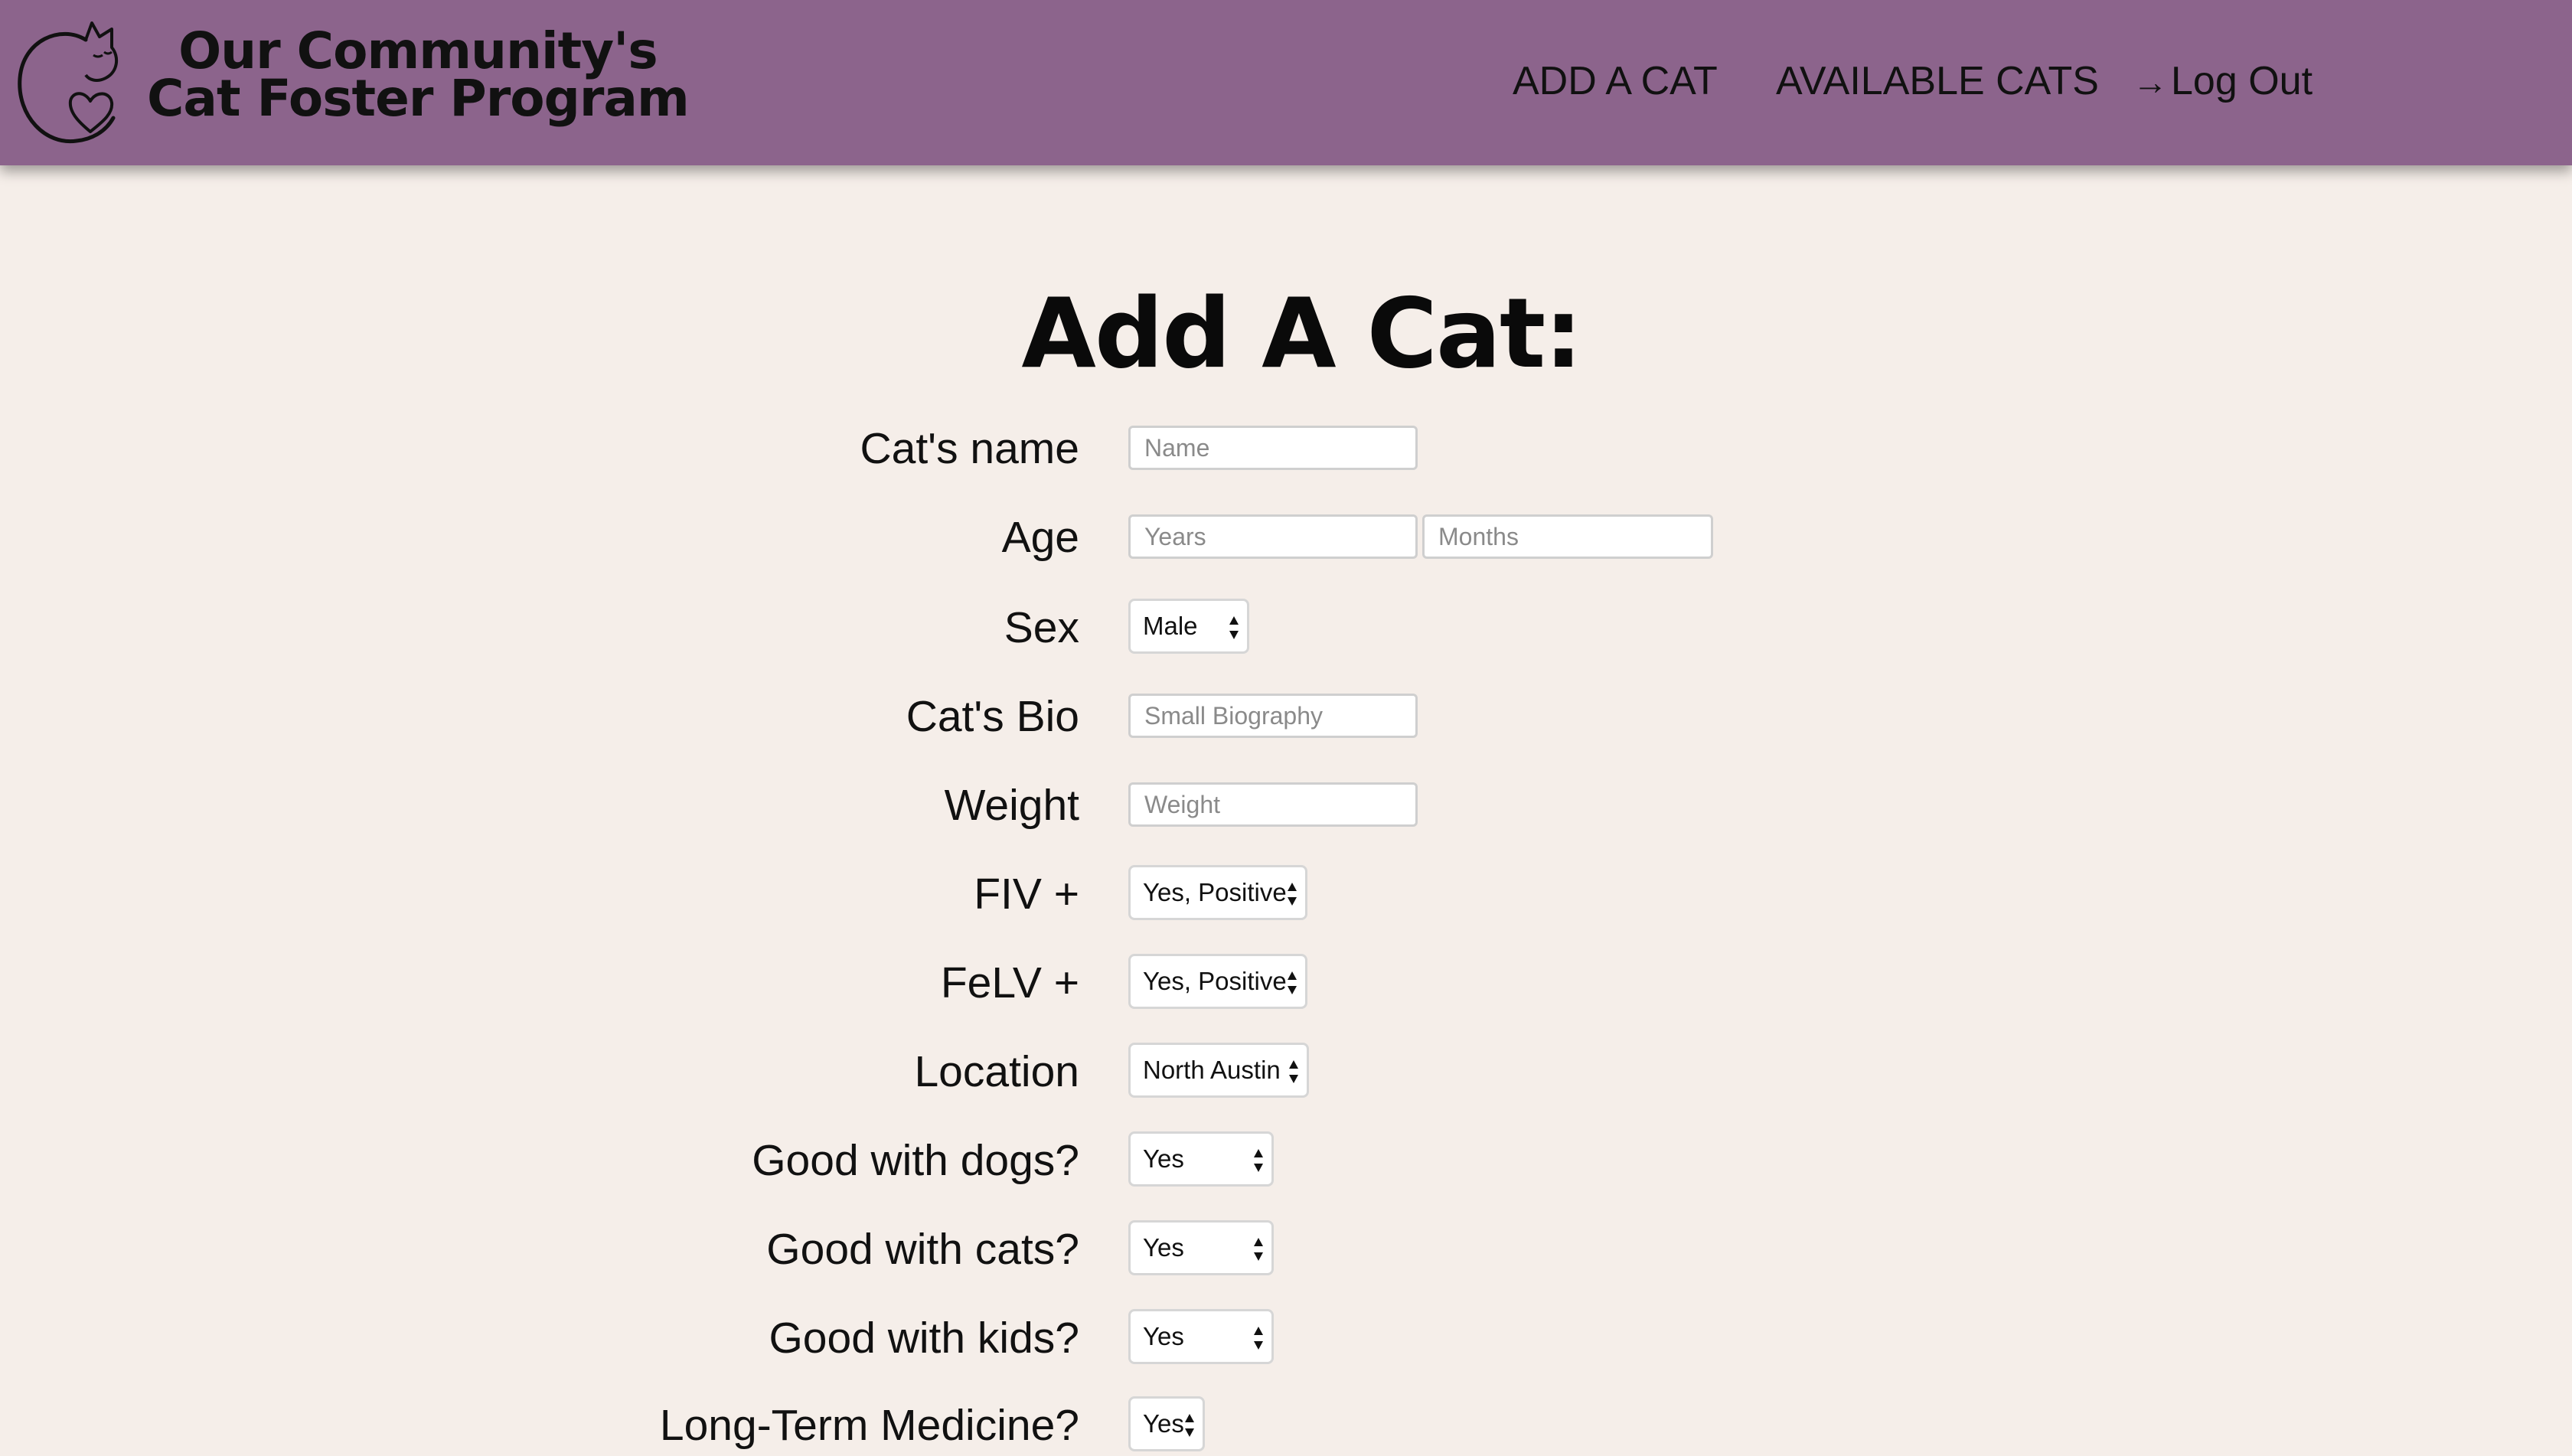  What do you see at coordinates (1201, 1336) in the screenshot?
I see `good-with-kids-select: Yes` at bounding box center [1201, 1336].